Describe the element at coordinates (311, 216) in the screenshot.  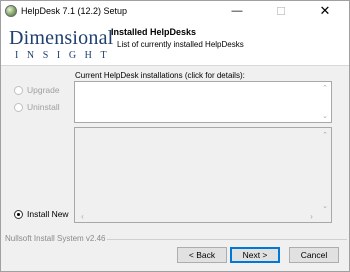
I see `scroll-right-icon: ›` at that location.